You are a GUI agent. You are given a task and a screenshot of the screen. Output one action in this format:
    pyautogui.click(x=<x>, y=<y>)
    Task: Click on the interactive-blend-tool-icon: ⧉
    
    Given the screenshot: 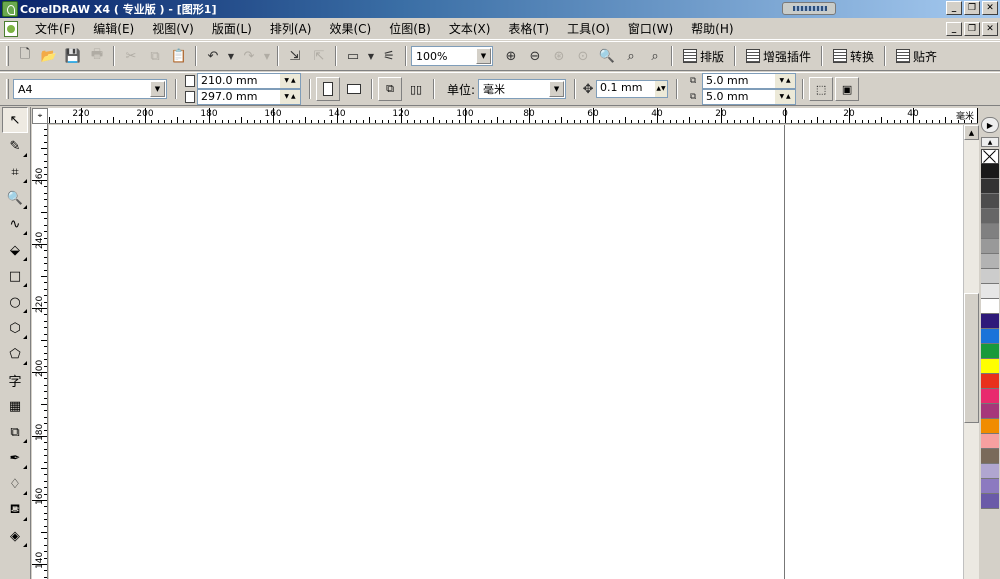 What is the action you would take?
    pyautogui.click(x=15, y=432)
    